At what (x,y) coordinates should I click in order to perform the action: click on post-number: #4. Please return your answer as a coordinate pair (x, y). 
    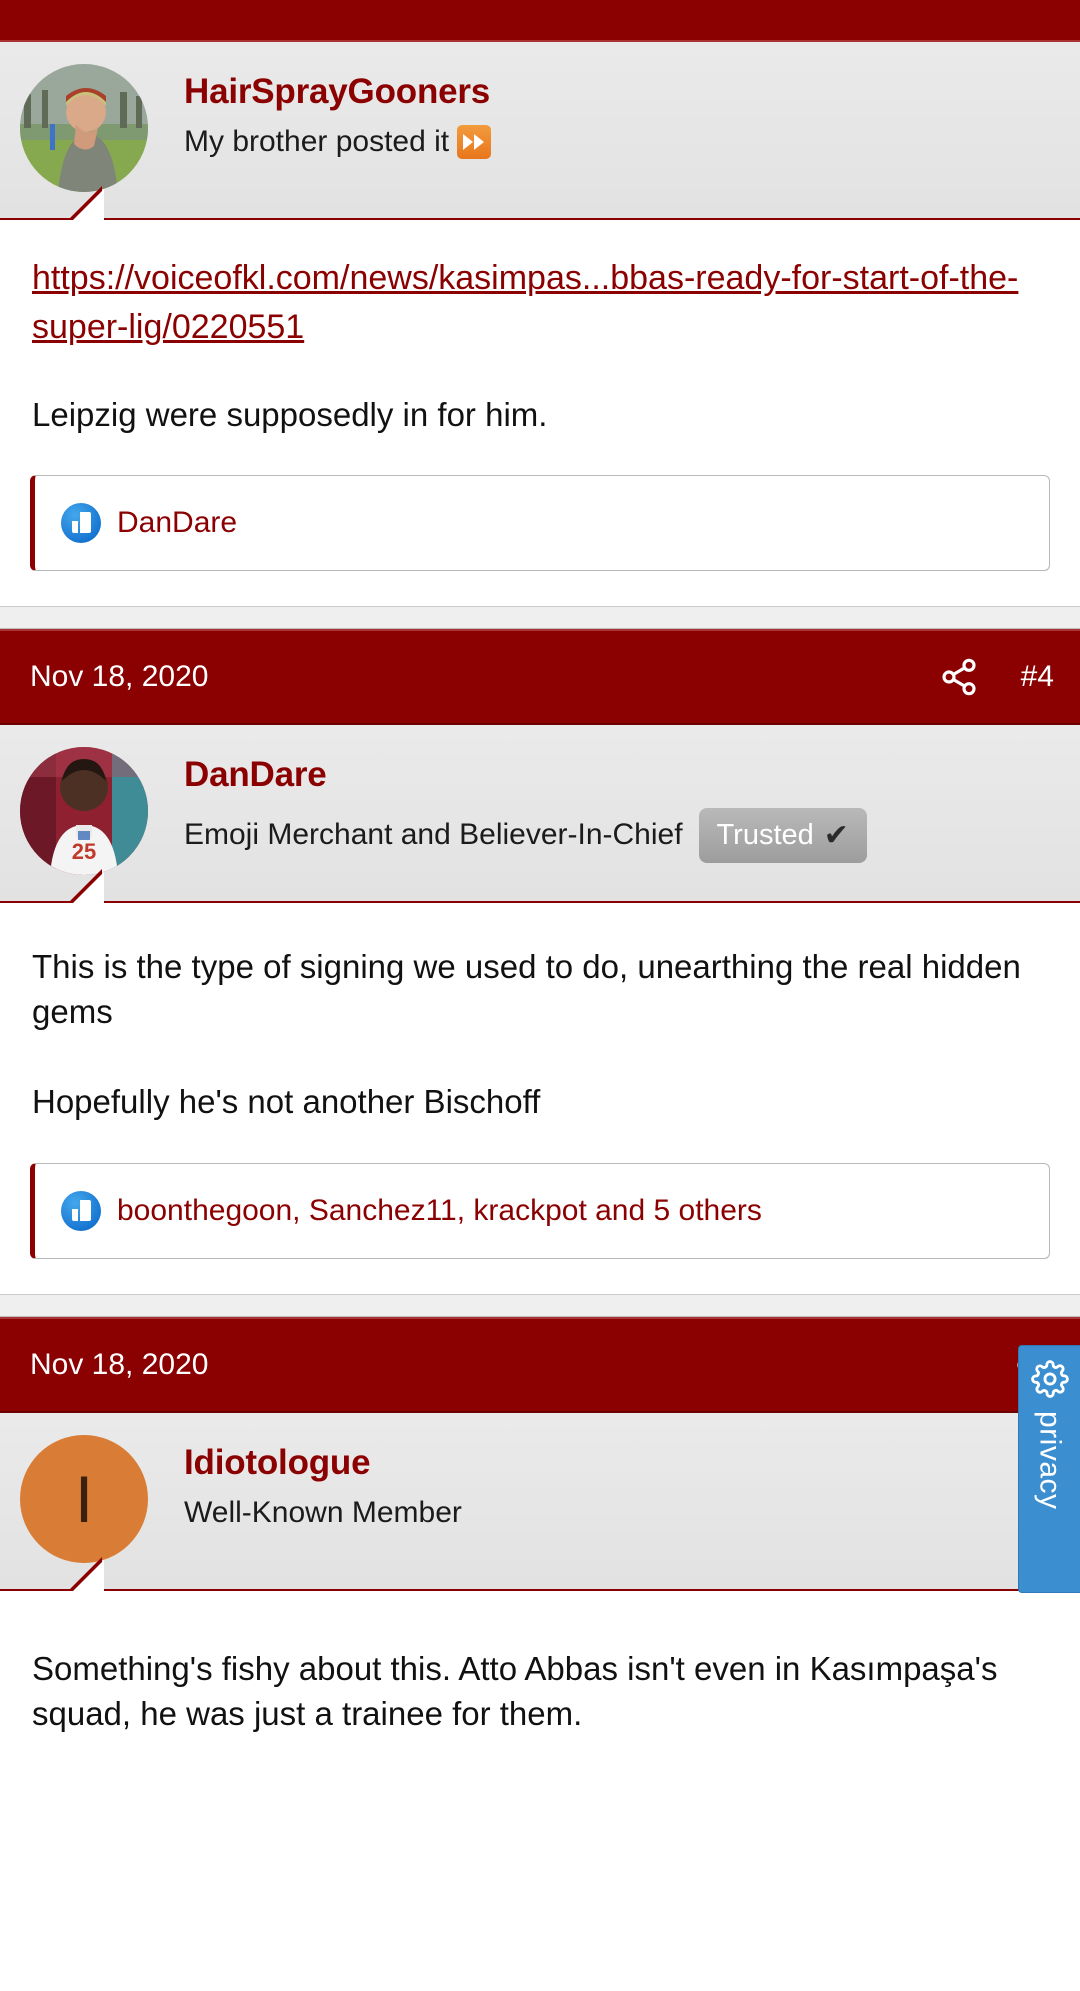
    Looking at the image, I should click on (1037, 677).